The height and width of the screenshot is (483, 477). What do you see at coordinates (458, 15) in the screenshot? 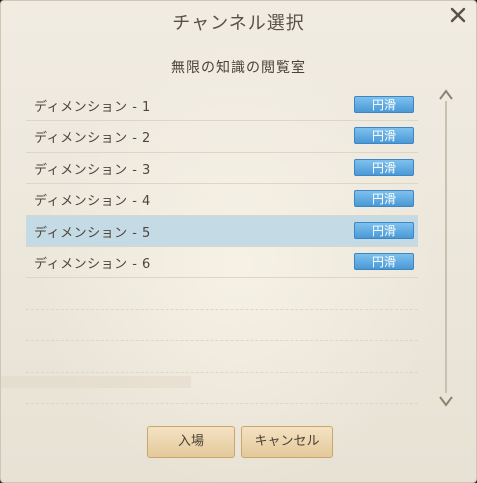
I see `close-icon` at bounding box center [458, 15].